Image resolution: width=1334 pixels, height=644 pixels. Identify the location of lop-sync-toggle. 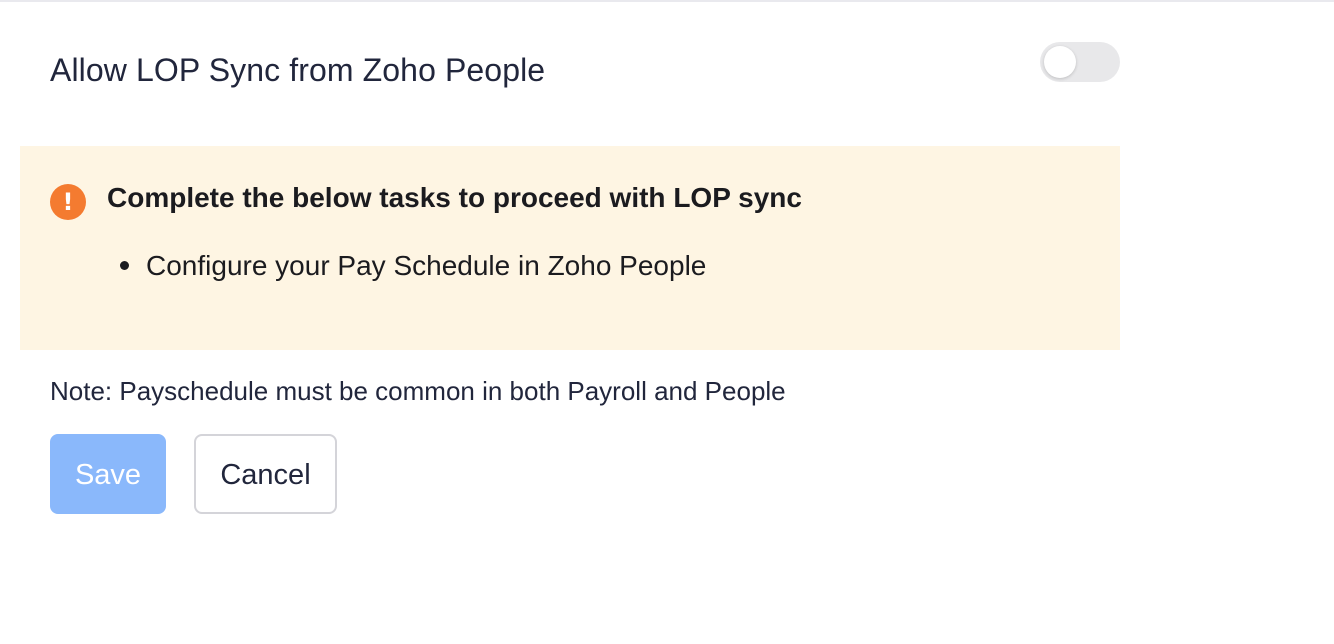
(1080, 62).